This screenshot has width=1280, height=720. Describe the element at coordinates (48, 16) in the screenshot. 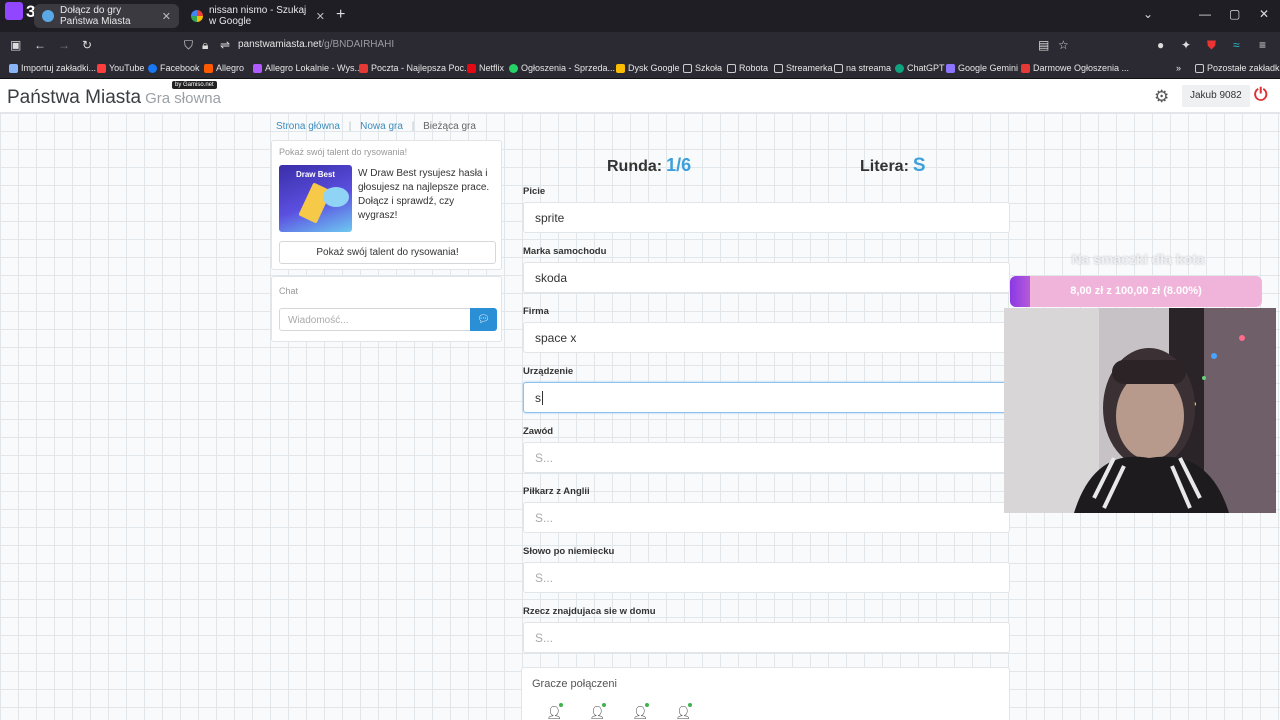

I see `site-favicon-icon` at that location.